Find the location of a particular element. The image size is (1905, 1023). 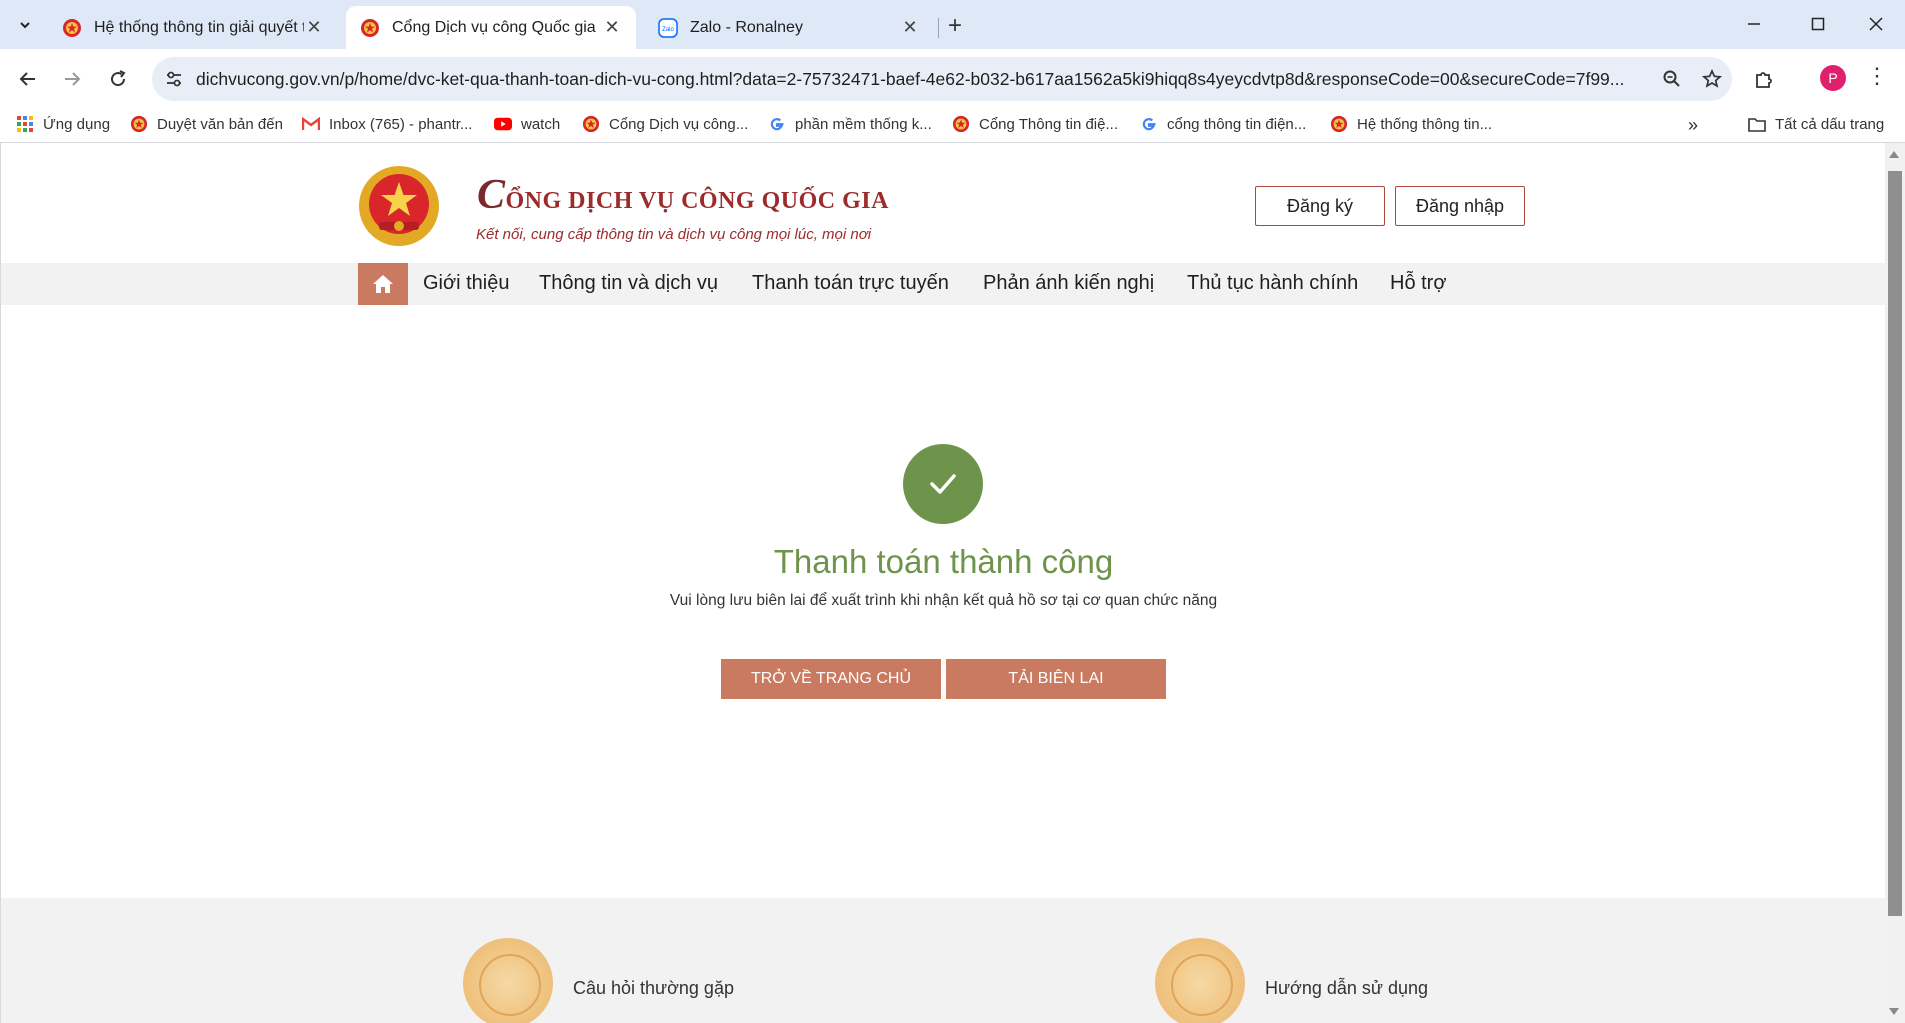

bookmark-duyet-van-ban: Duyệt văn bản đến is located at coordinates (206, 124).